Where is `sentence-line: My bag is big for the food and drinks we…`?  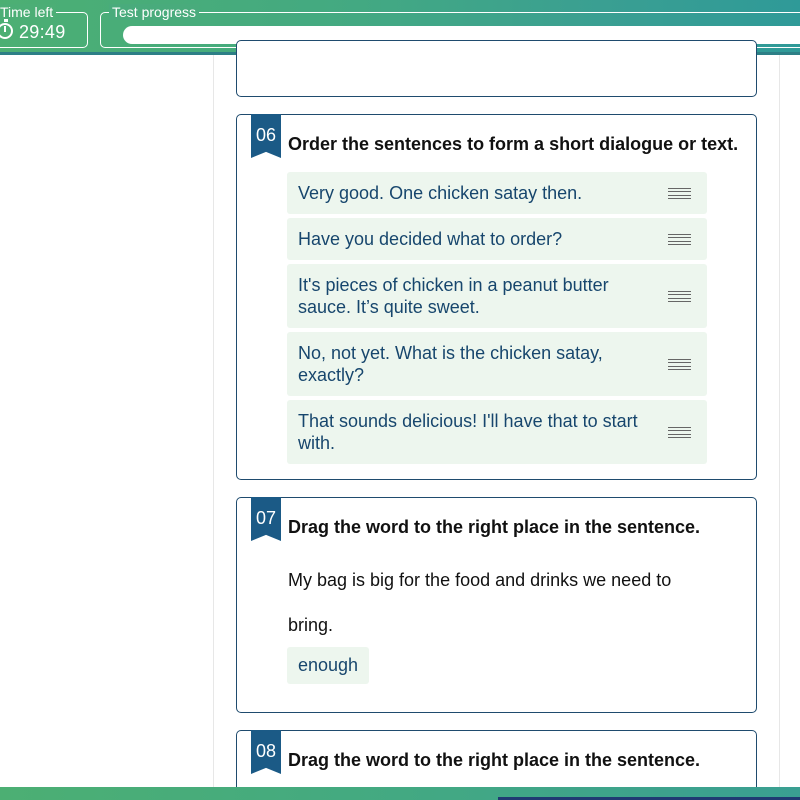 sentence-line: My bag is big for the food and drinks we… is located at coordinates (479, 580).